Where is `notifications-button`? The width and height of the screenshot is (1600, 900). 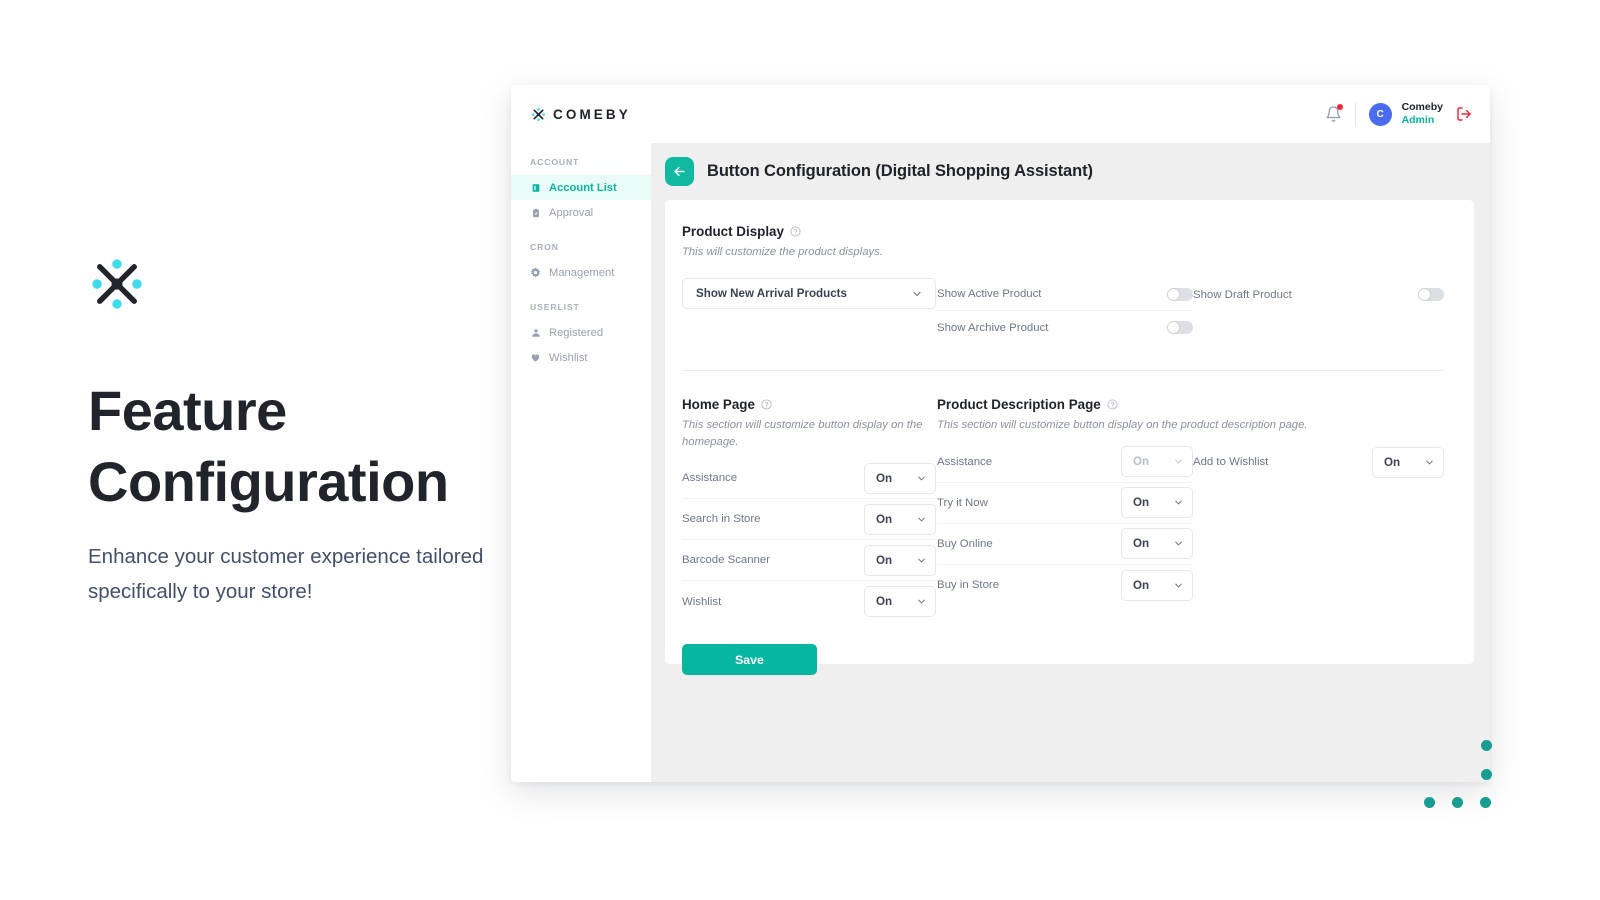
notifications-button is located at coordinates (1334, 113).